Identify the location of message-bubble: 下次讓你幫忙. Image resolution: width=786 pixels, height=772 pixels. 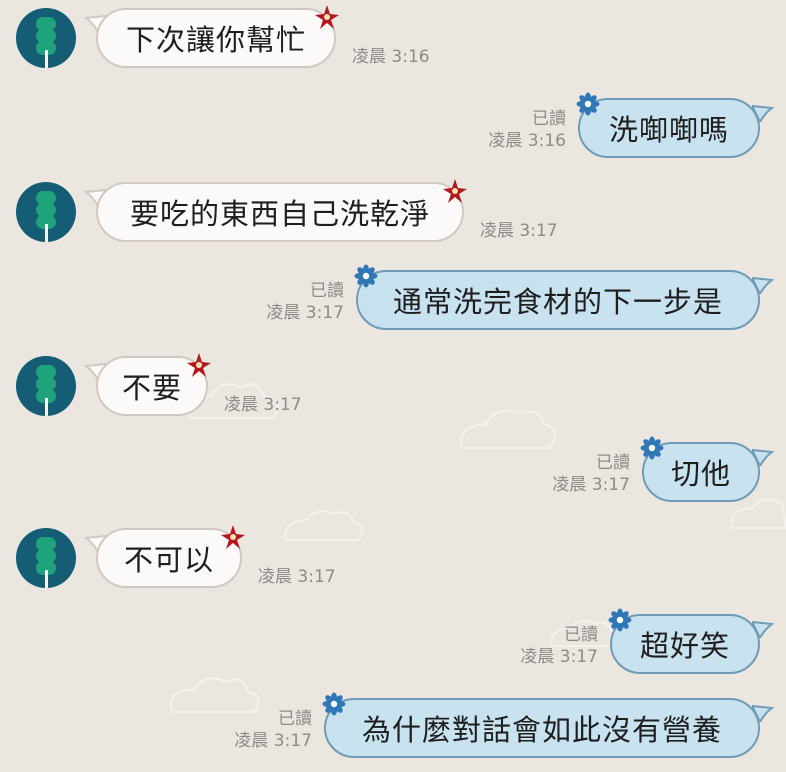
(216, 38).